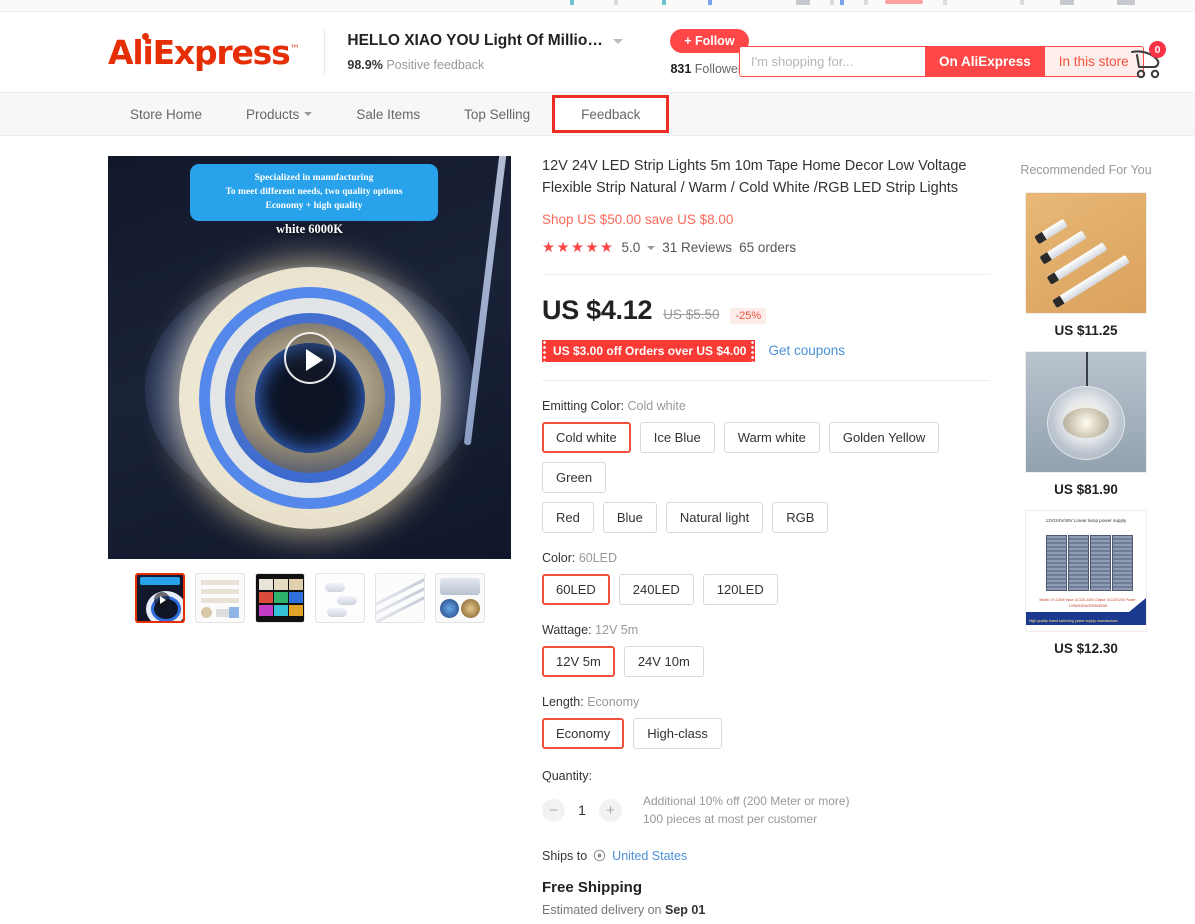 The width and height of the screenshot is (1195, 924). Describe the element at coordinates (199, 52) in the screenshot. I see `logo-text: AliExpress` at that location.